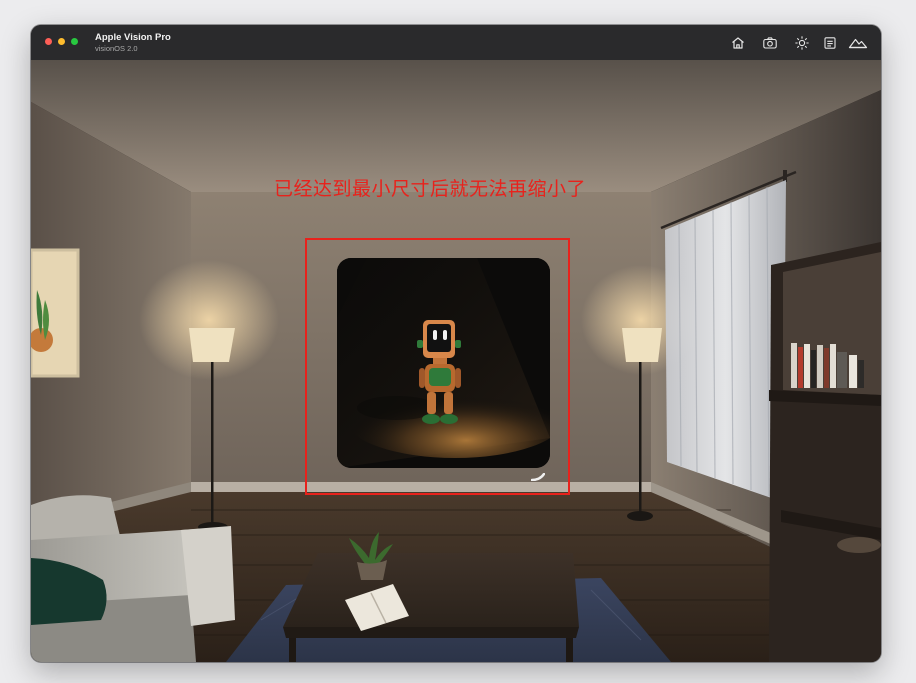 Image resolution: width=916 pixels, height=683 pixels. I want to click on device-icon, so click(830, 43).